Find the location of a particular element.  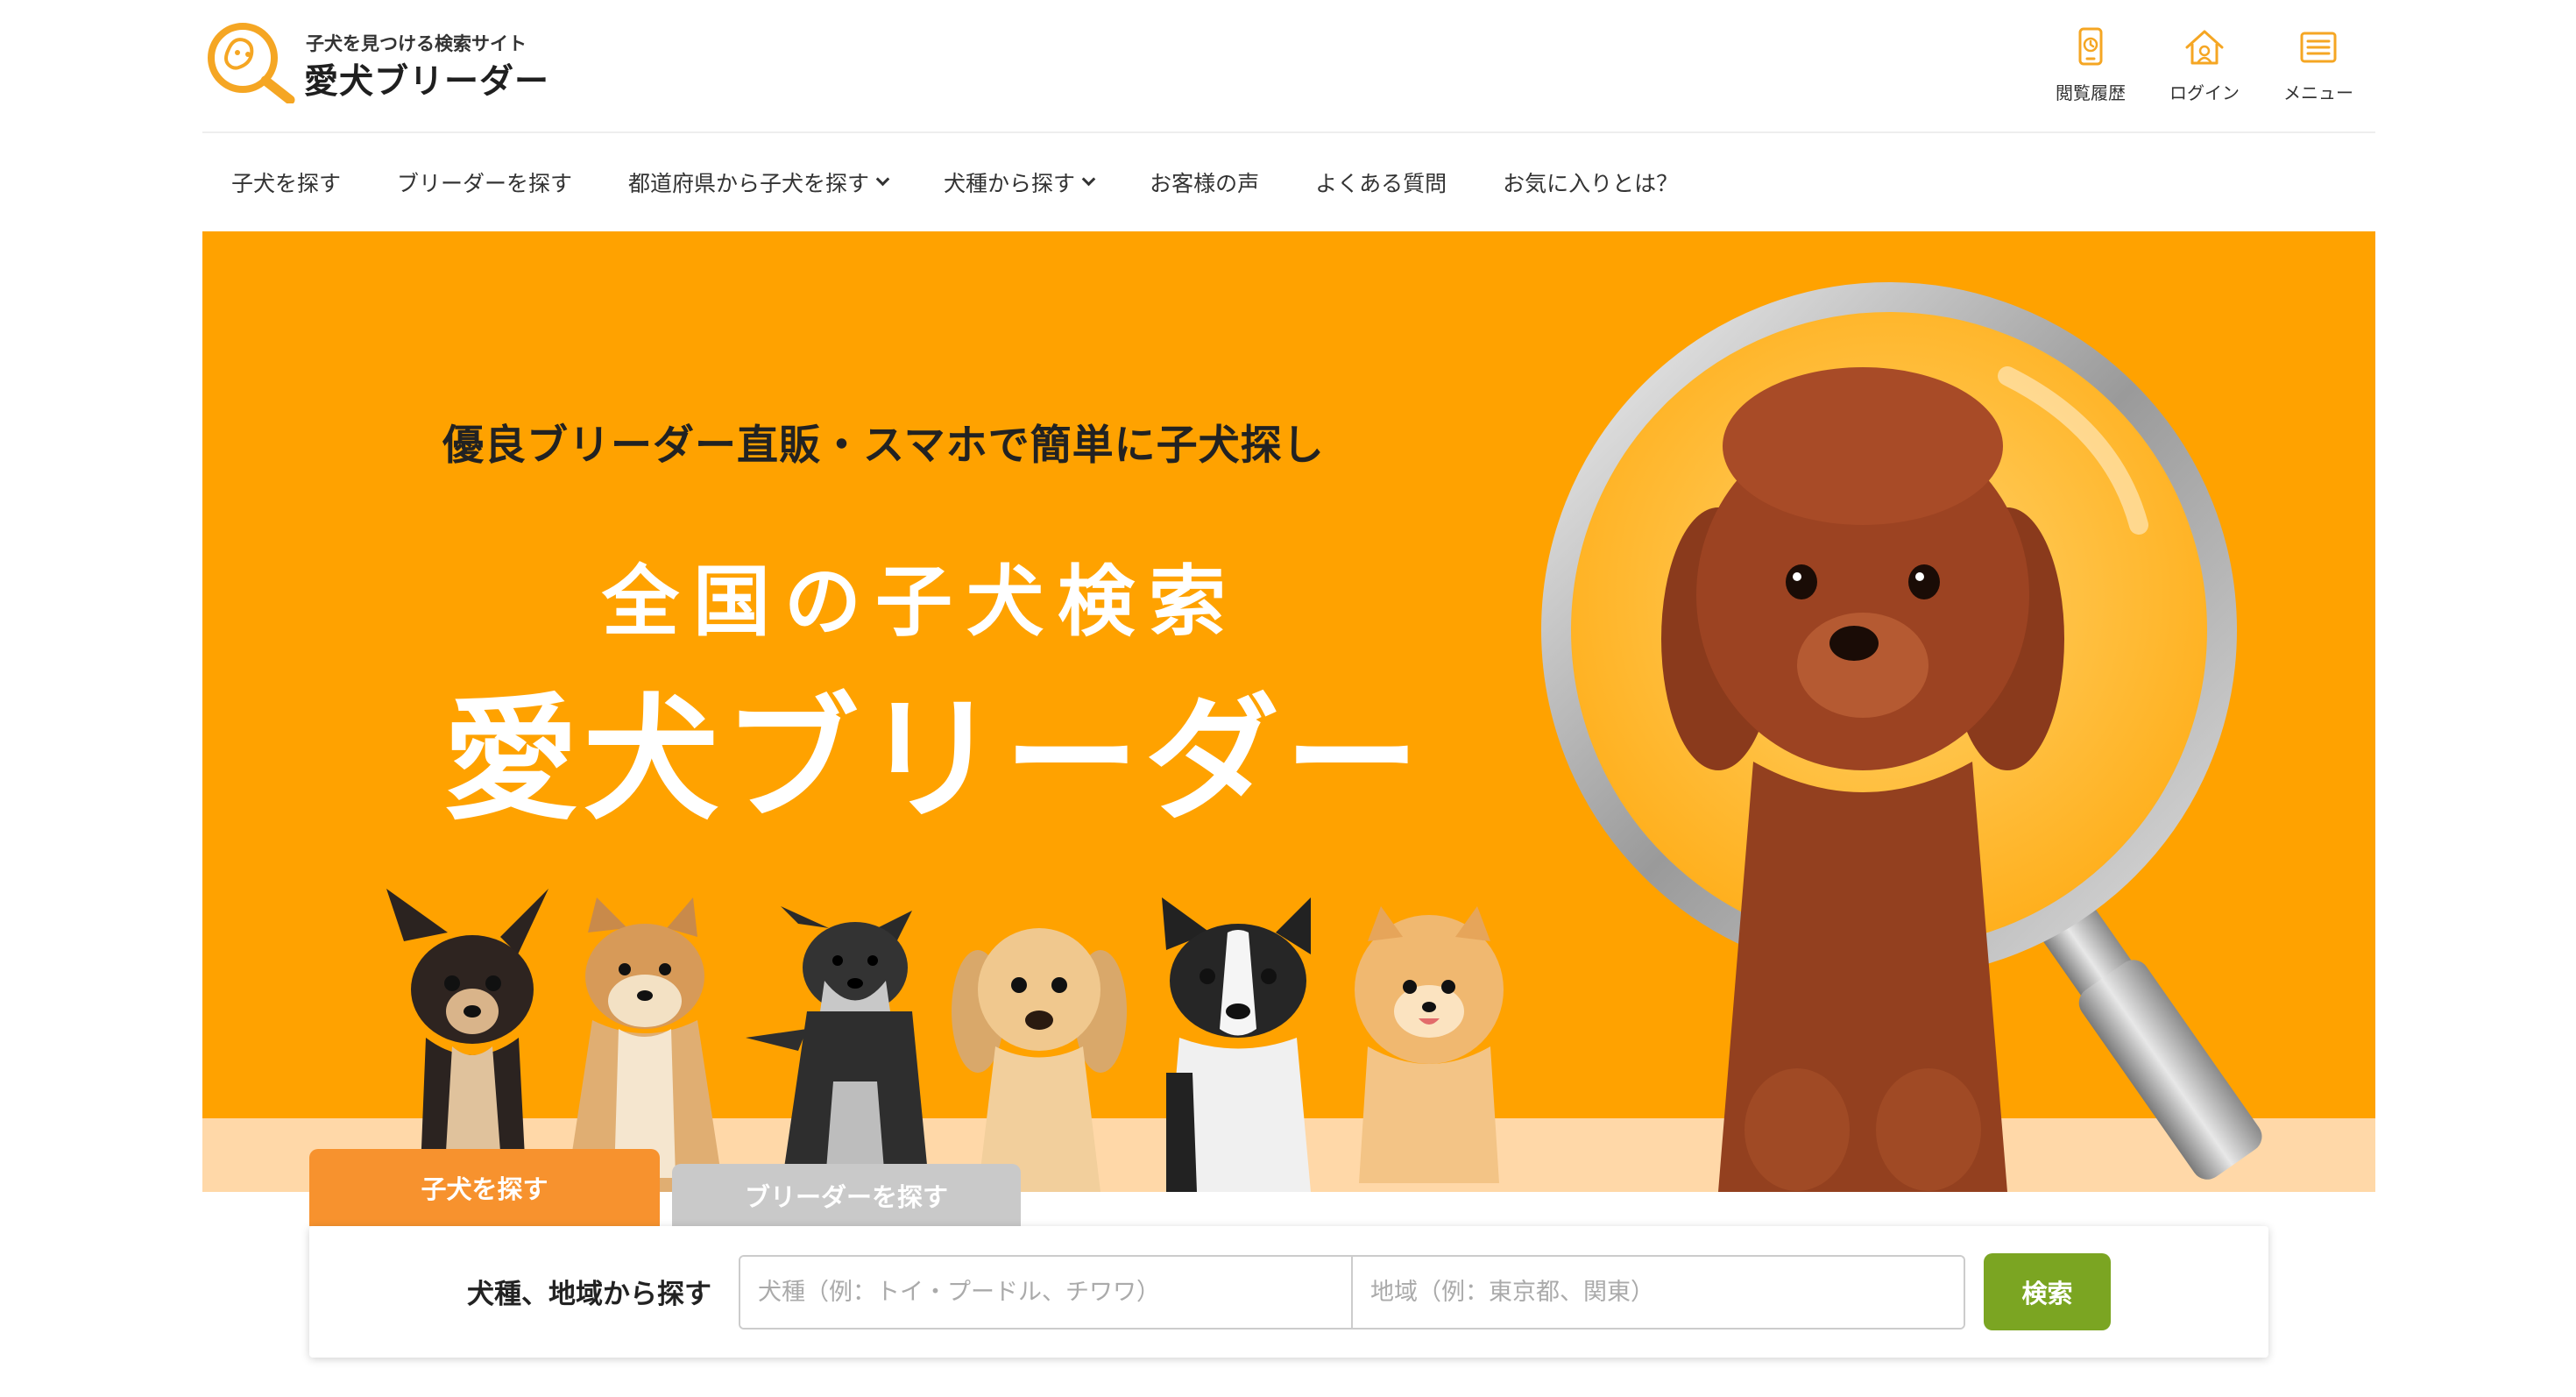

gnav-label: お気に入りとは？ is located at coordinates (1591, 183).